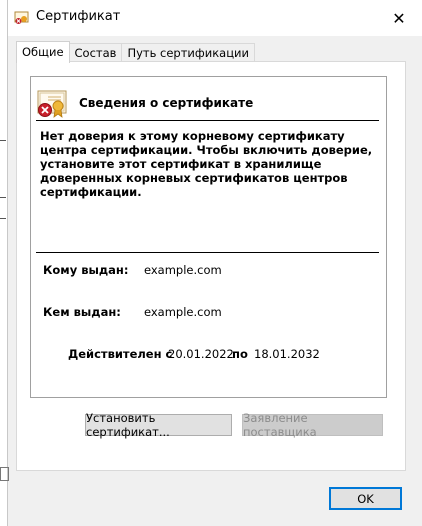 The image size is (422, 526). Describe the element at coordinates (95, 52) in the screenshot. I see `tab-details: Состав` at that location.